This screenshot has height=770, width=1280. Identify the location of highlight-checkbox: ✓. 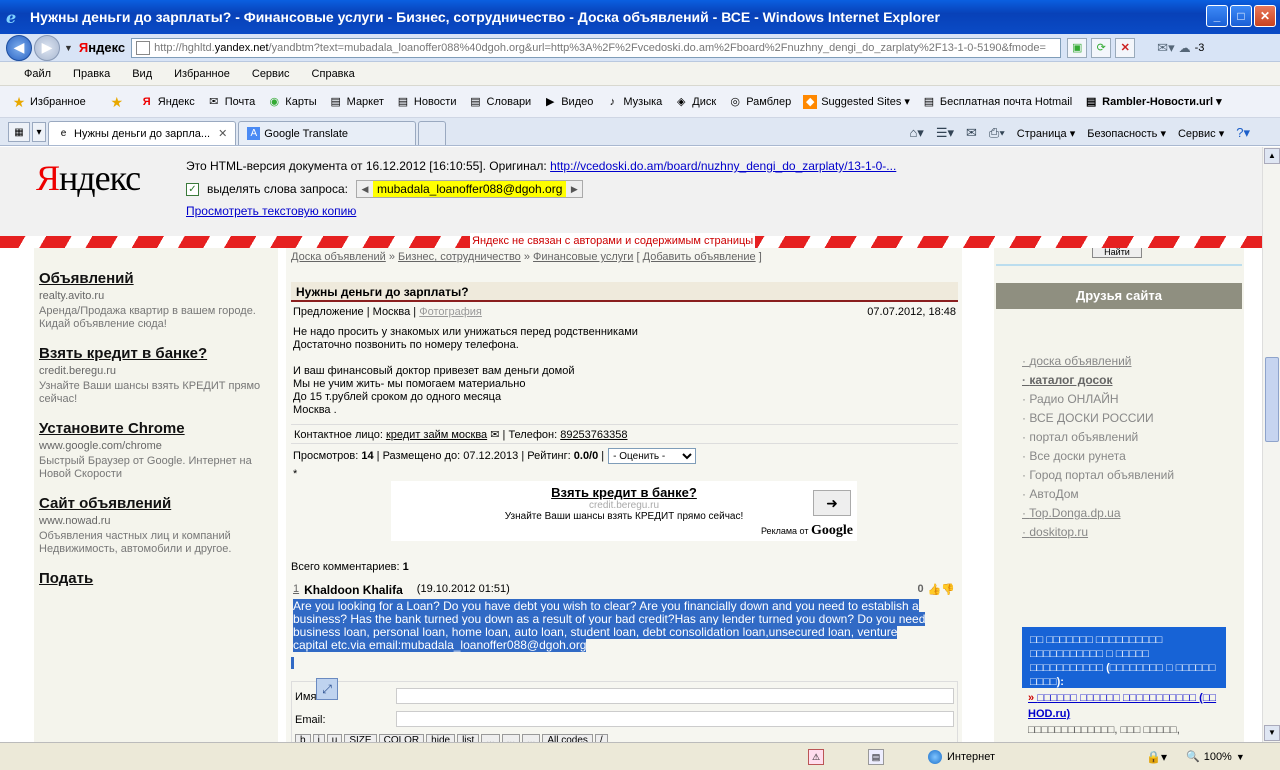
(192, 189).